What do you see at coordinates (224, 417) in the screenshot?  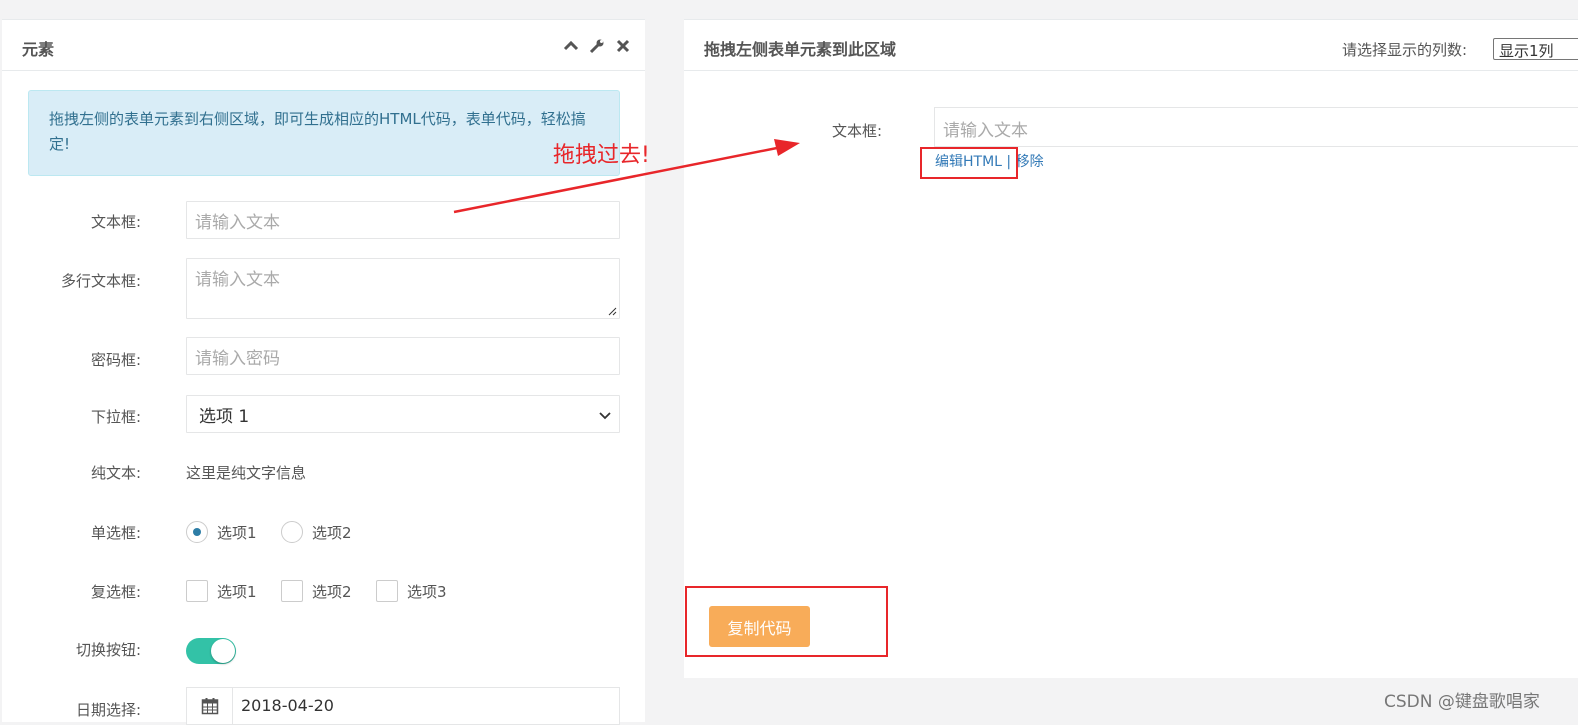 I see `select-value: 选项 1` at bounding box center [224, 417].